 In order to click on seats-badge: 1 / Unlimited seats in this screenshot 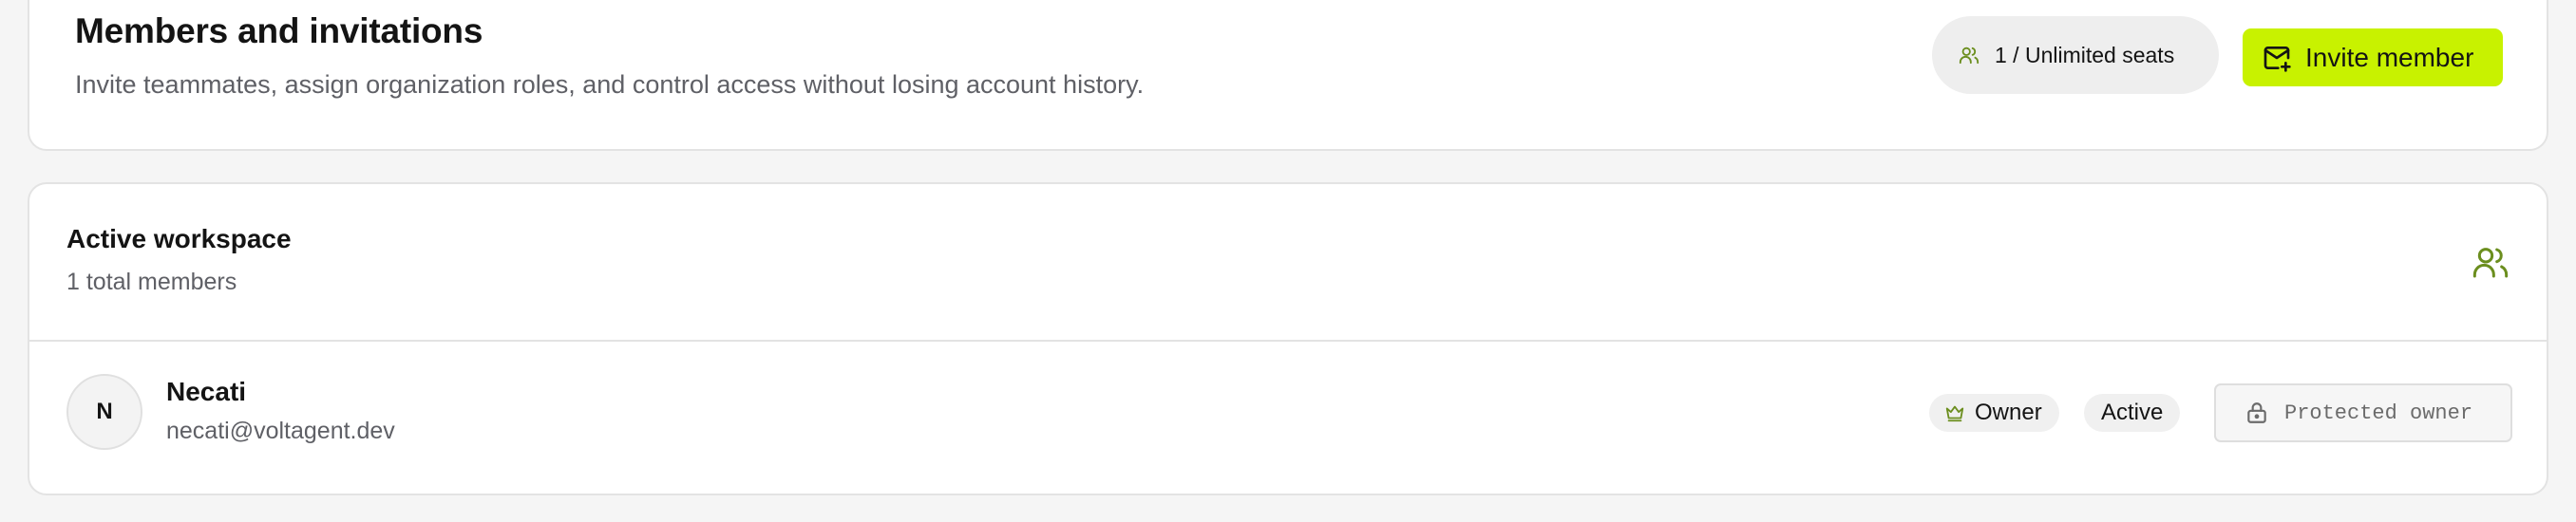, I will do `click(2075, 55)`.